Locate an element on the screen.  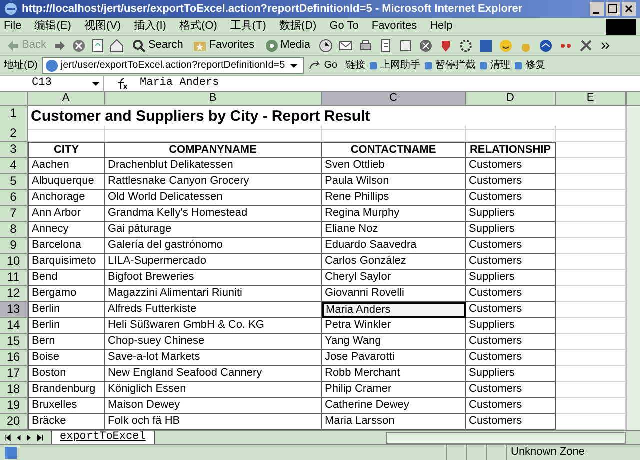
menu-item: 视图(V) is located at coordinates (103, 26).